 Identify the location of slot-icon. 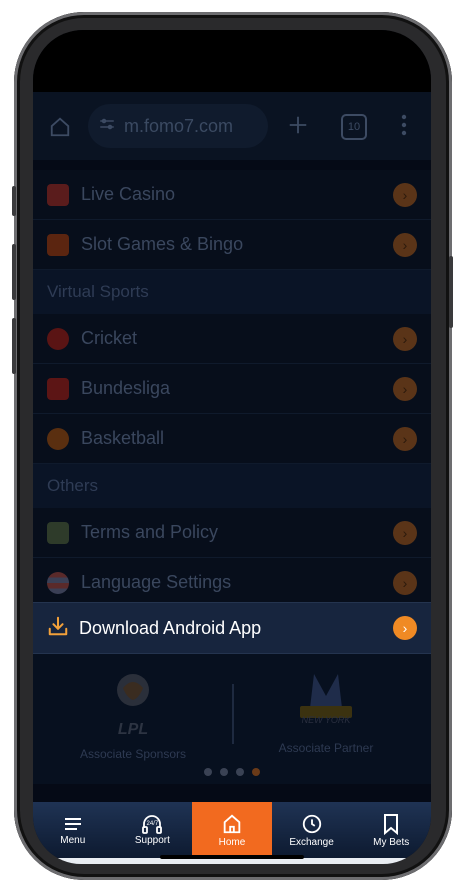
(58, 244).